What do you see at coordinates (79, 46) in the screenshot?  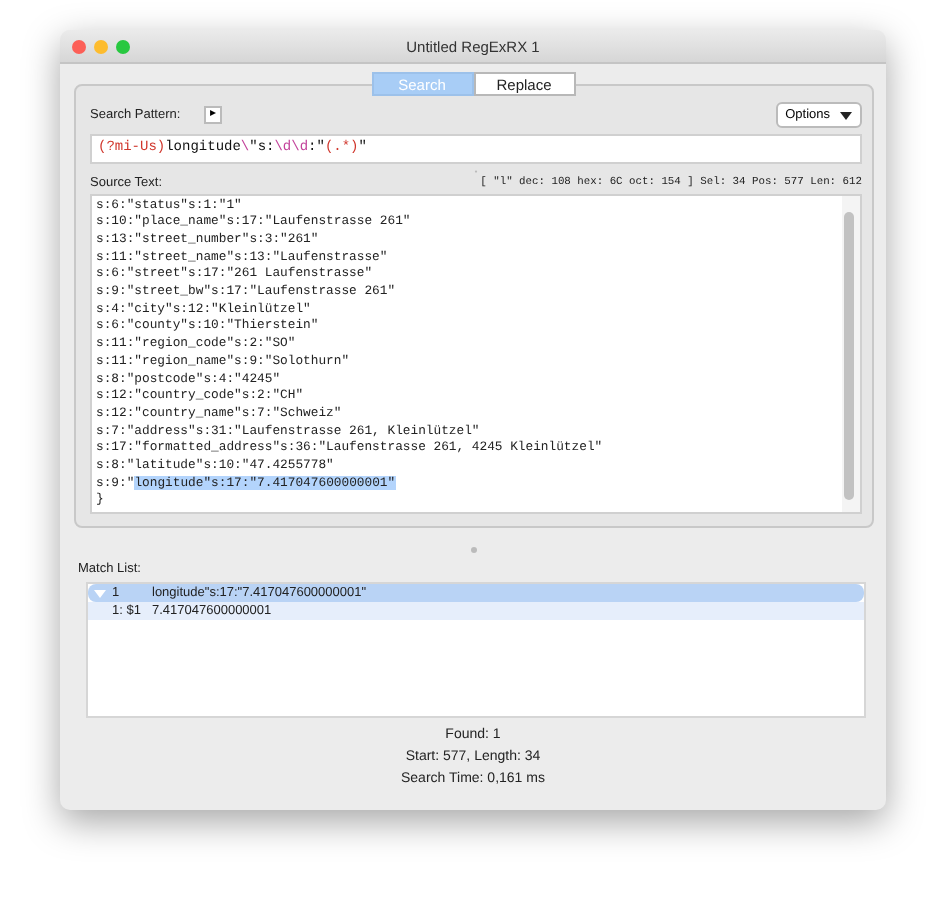 I see `close-button` at bounding box center [79, 46].